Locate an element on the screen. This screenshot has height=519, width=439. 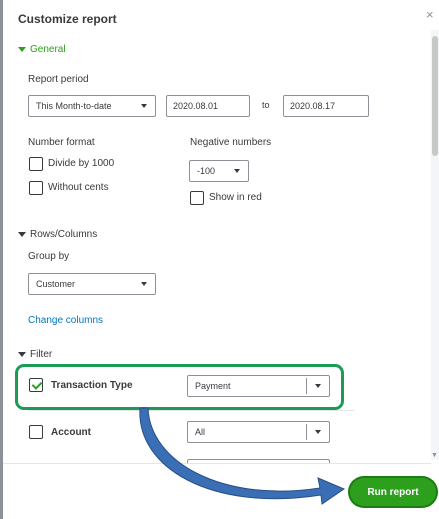
curved-arrow-shape is located at coordinates (242, 456).